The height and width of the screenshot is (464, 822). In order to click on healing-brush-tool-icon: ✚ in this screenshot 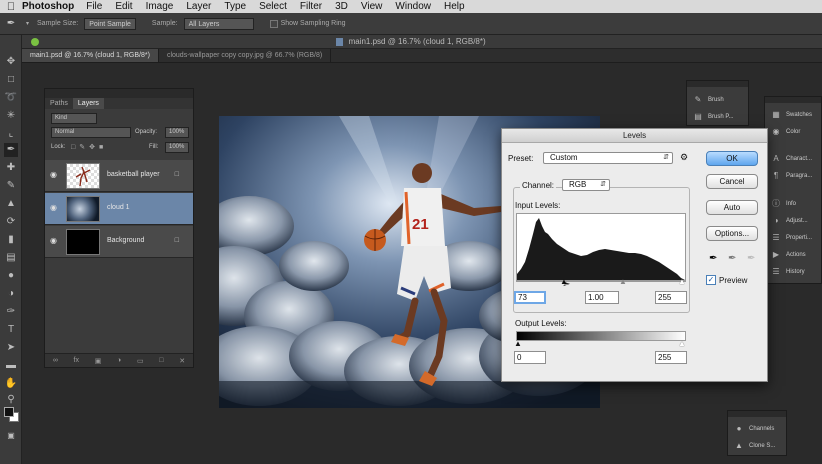, I will do `click(11, 168)`.